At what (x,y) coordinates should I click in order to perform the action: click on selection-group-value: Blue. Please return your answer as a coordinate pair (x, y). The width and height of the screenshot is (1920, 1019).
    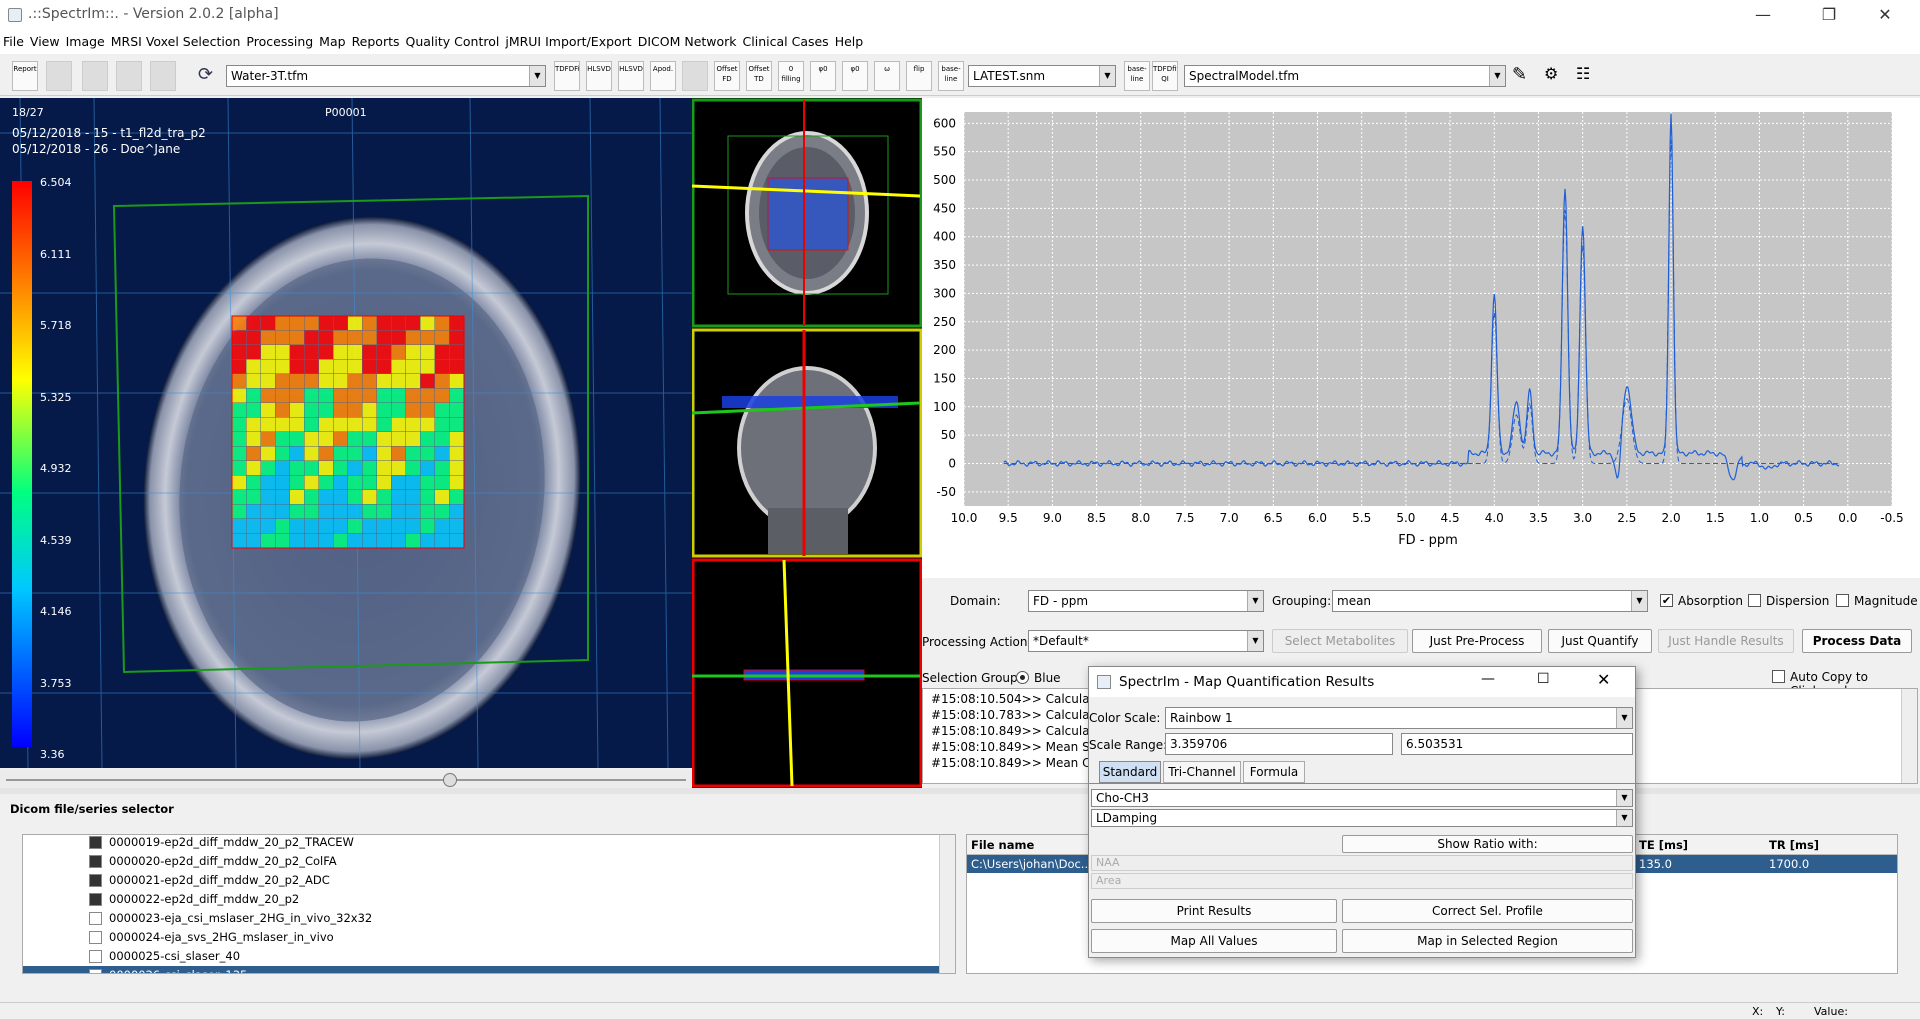
    Looking at the image, I should click on (1047, 678).